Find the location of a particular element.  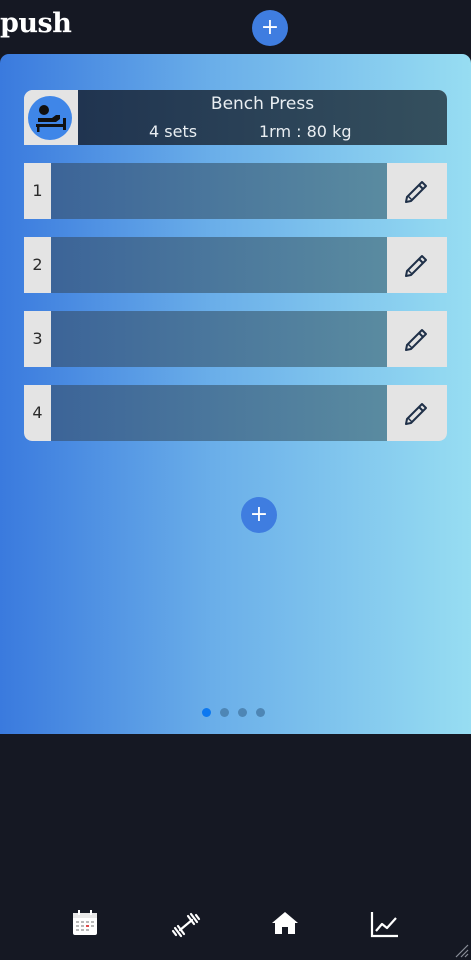

top-bar: push + is located at coordinates (235, 27).